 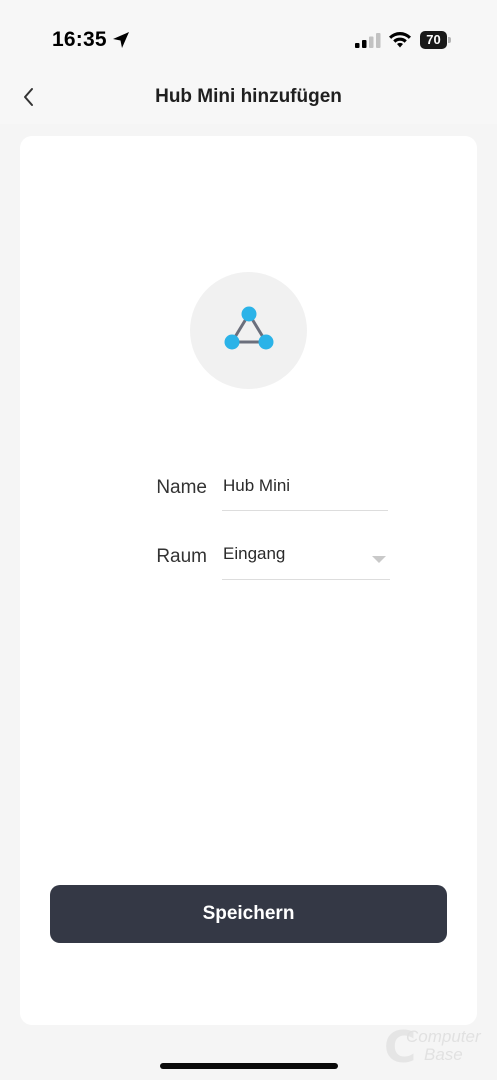 What do you see at coordinates (443, 1054) in the screenshot?
I see `watermark-line2: Base` at bounding box center [443, 1054].